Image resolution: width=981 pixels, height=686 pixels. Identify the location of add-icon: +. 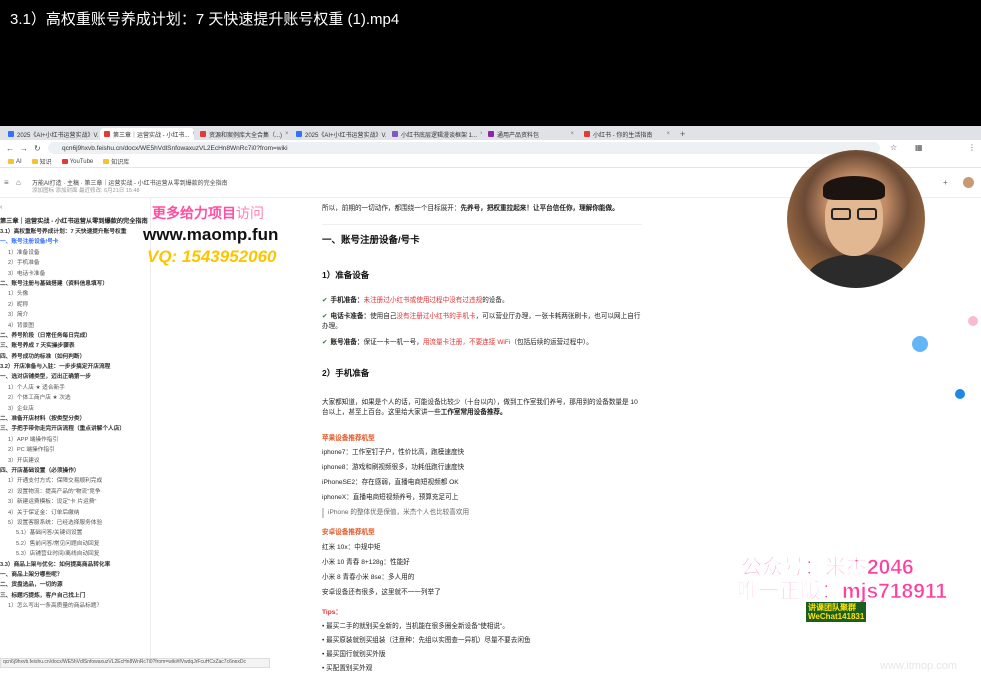
(945, 182).